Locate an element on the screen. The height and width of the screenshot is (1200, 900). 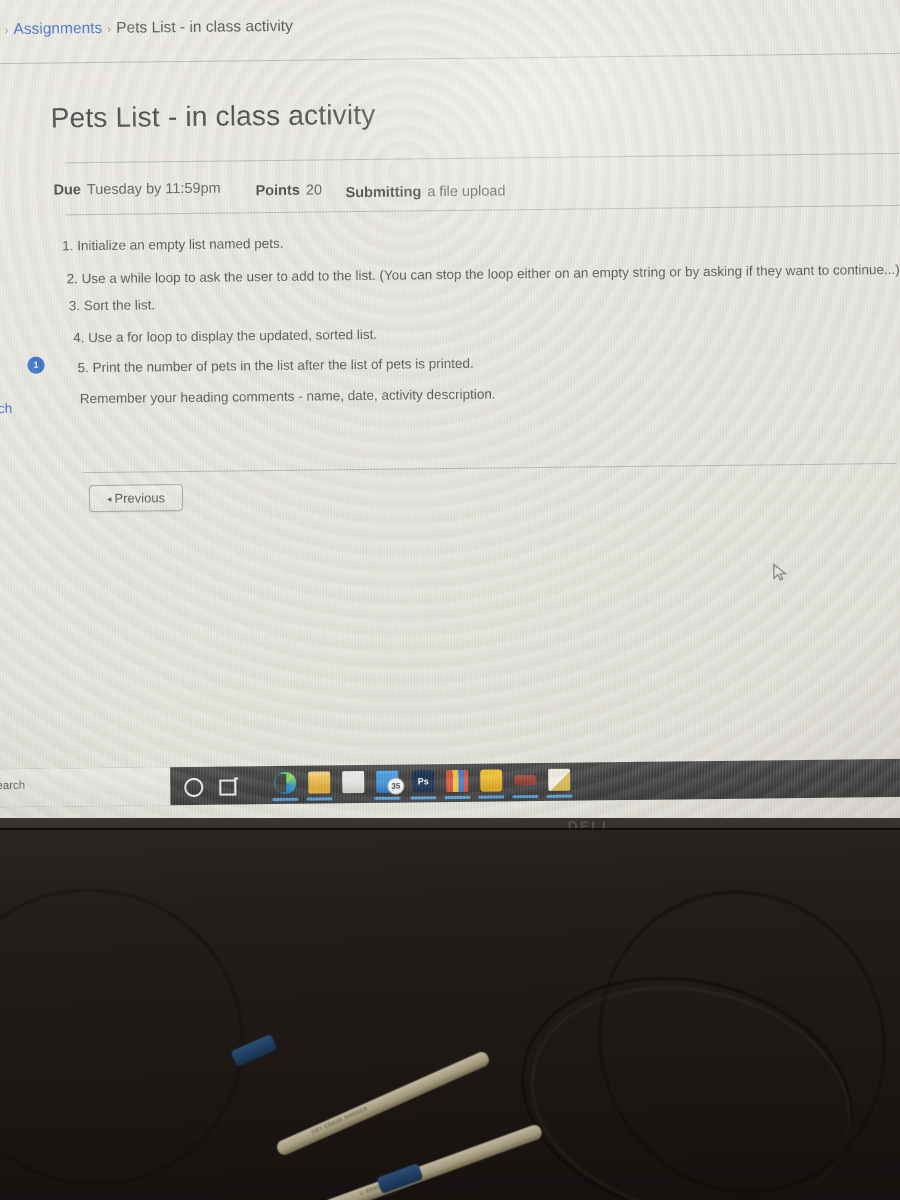
divider-top is located at coordinates (450, 58).